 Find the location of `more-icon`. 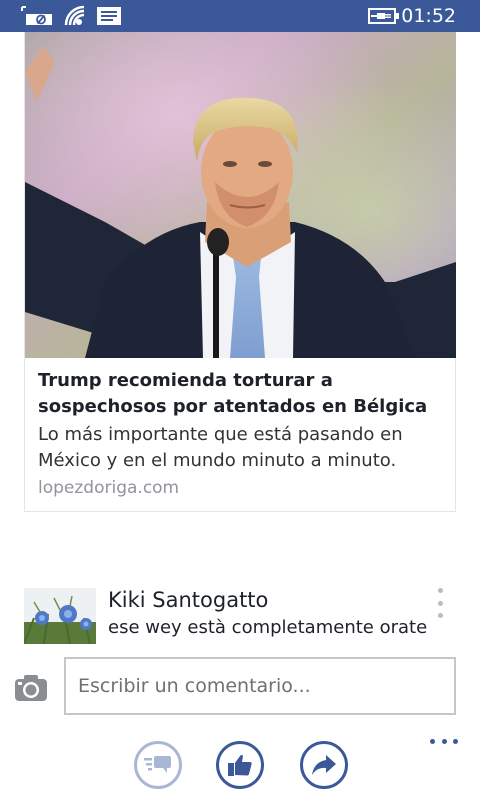

more-icon is located at coordinates (444, 742).